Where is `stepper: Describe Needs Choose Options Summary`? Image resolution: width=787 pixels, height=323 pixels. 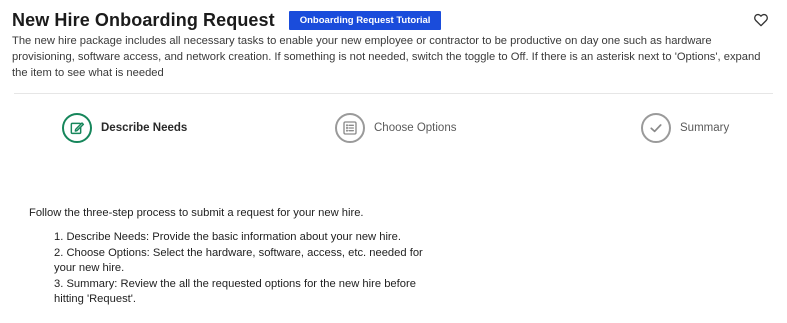
stepper: Describe Needs Choose Options Summary is located at coordinates (393, 131).